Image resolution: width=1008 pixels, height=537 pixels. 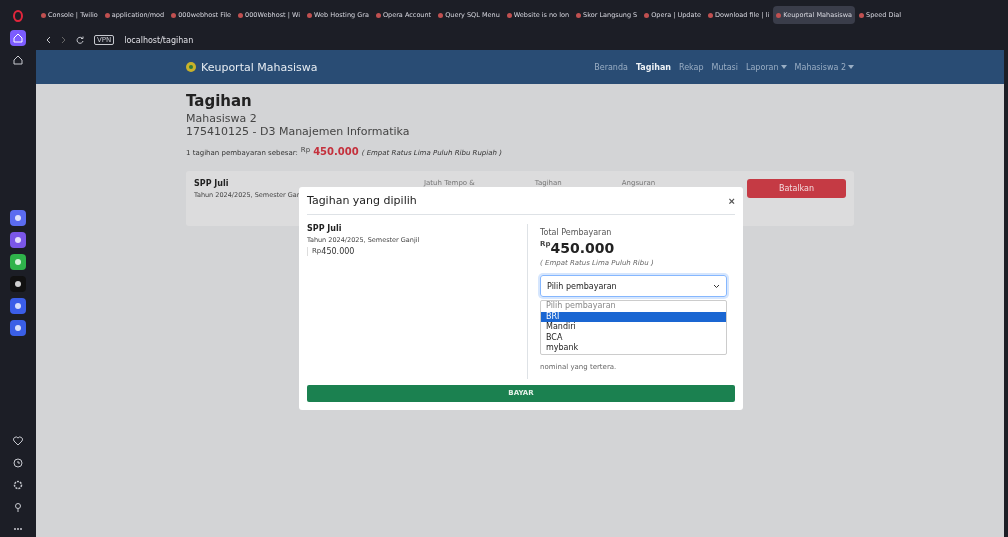 I want to click on item-name: SPP Juli, so click(x=325, y=228).